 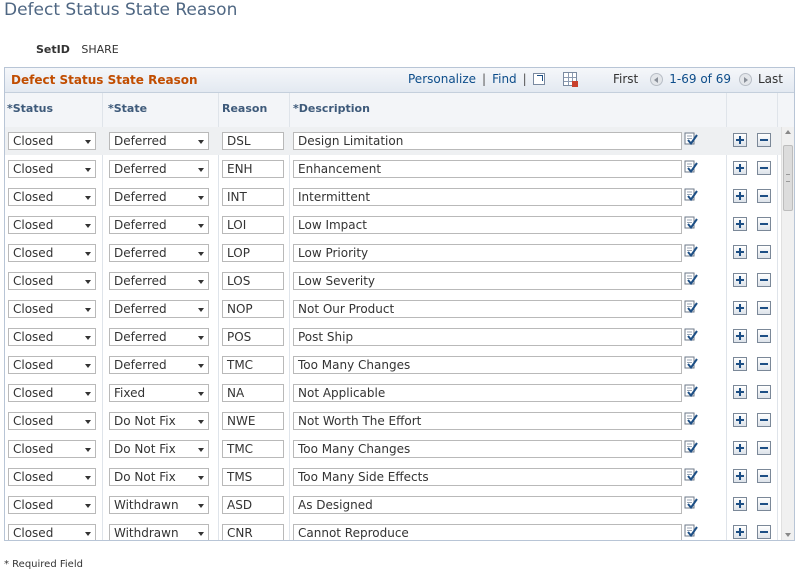 What do you see at coordinates (788, 535) in the screenshot?
I see `scroll-down-arrow-icon` at bounding box center [788, 535].